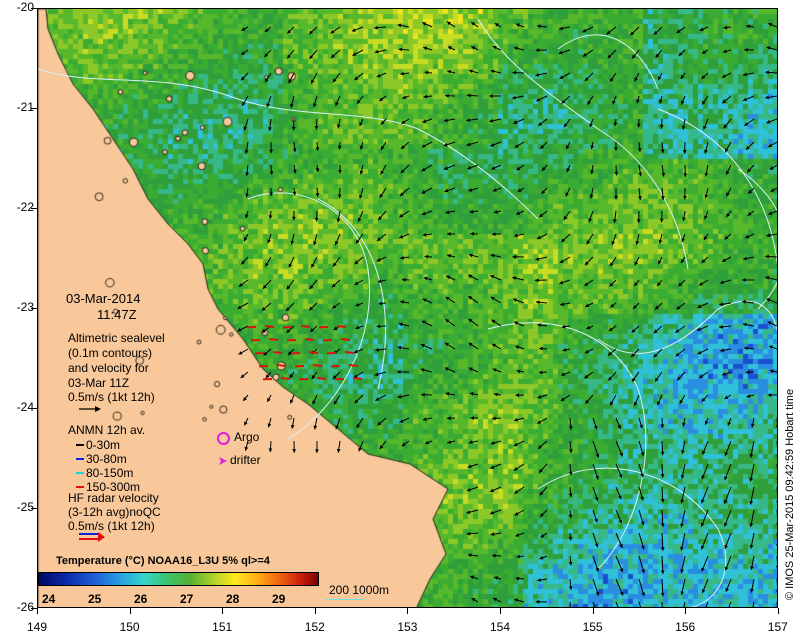  I want to click on lon-tick-label: 153, so click(407, 627).